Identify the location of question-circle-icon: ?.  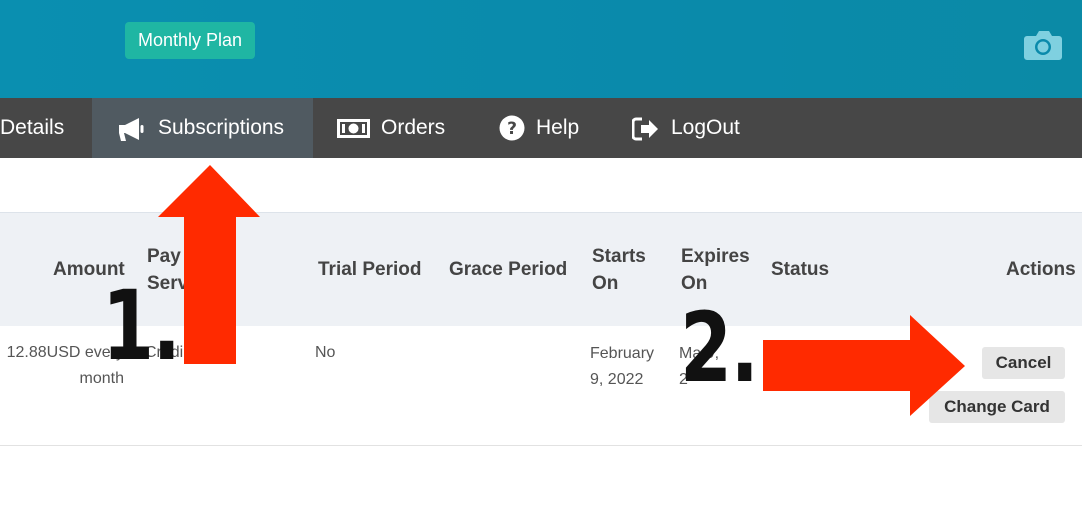
(512, 128).